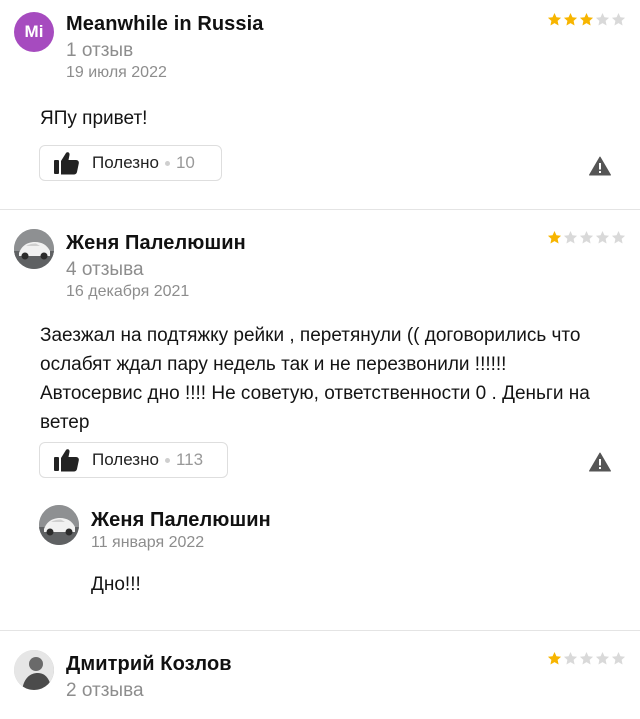 This screenshot has height=719, width=640. I want to click on review-date: 16 декабря 2021, so click(128, 291).